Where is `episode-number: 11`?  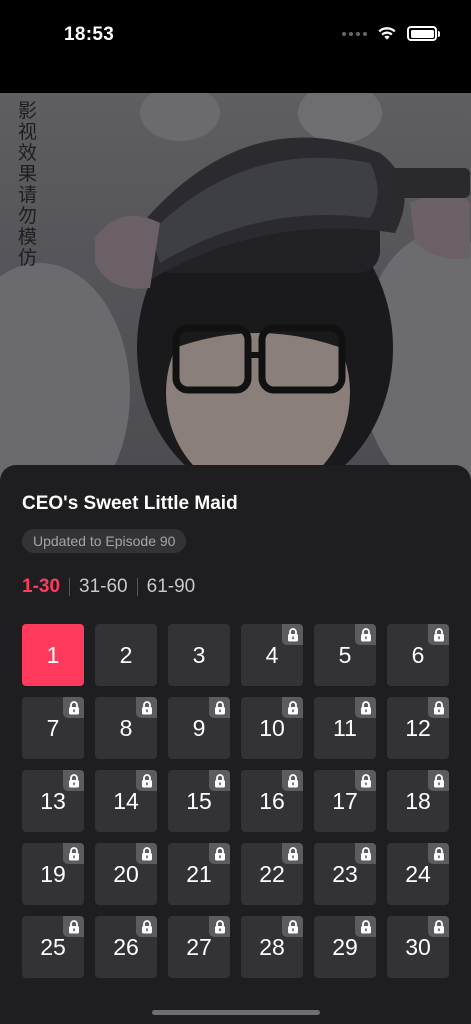
episode-number: 11 is located at coordinates (345, 727).